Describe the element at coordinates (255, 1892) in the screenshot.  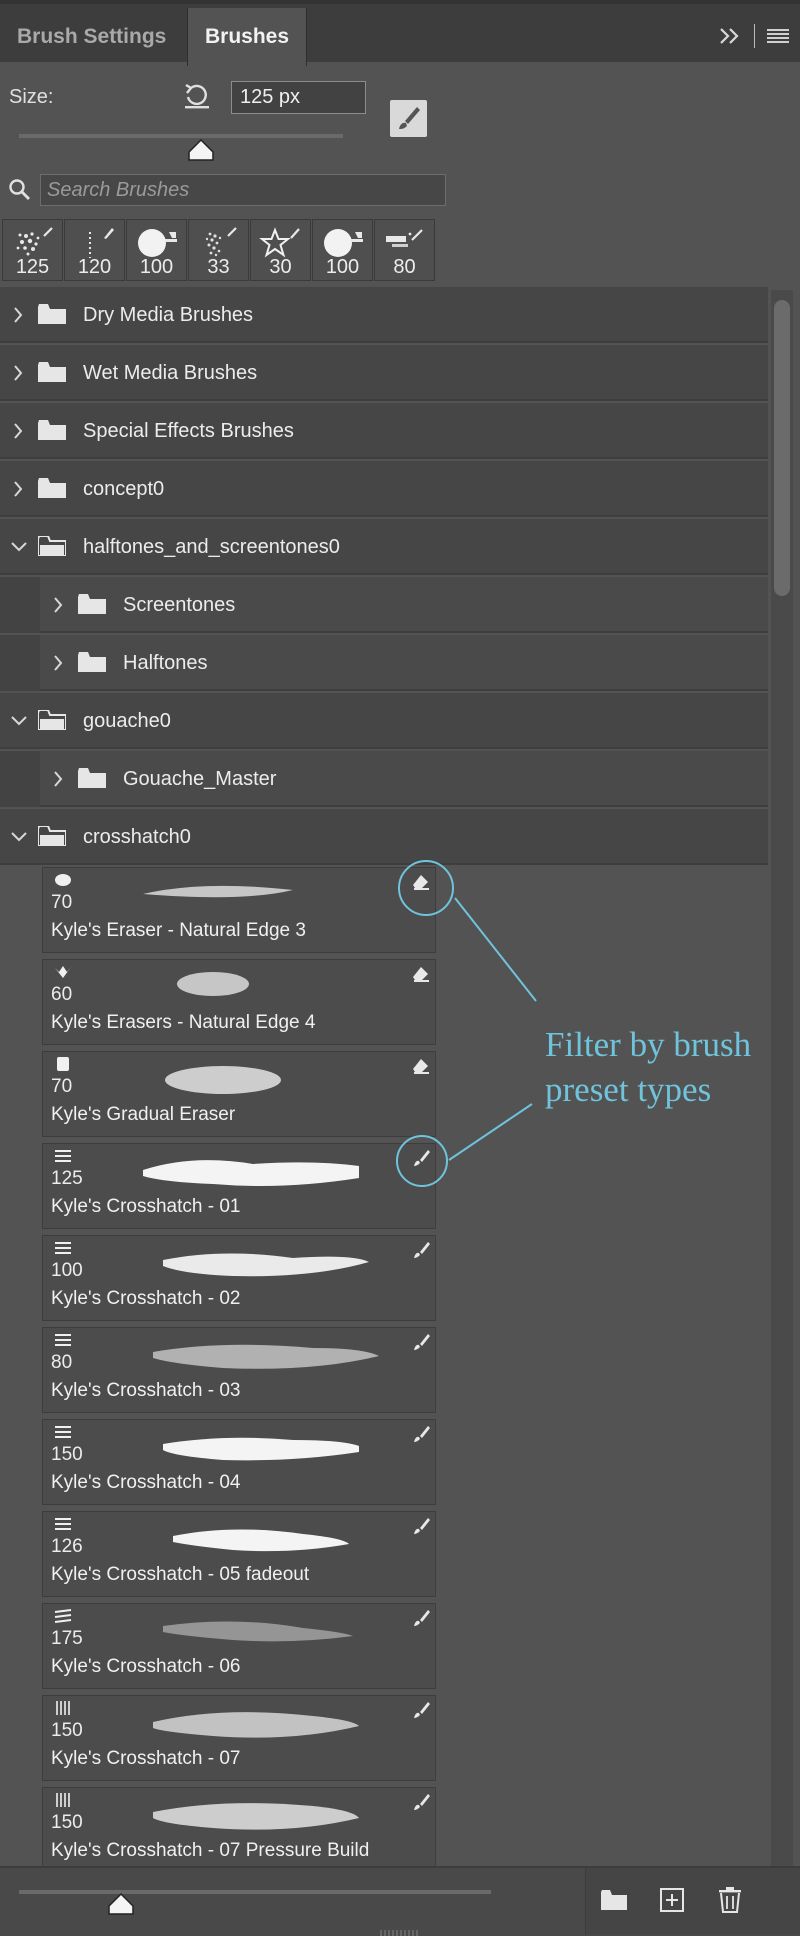
I see `preview-size-slider-track` at that location.